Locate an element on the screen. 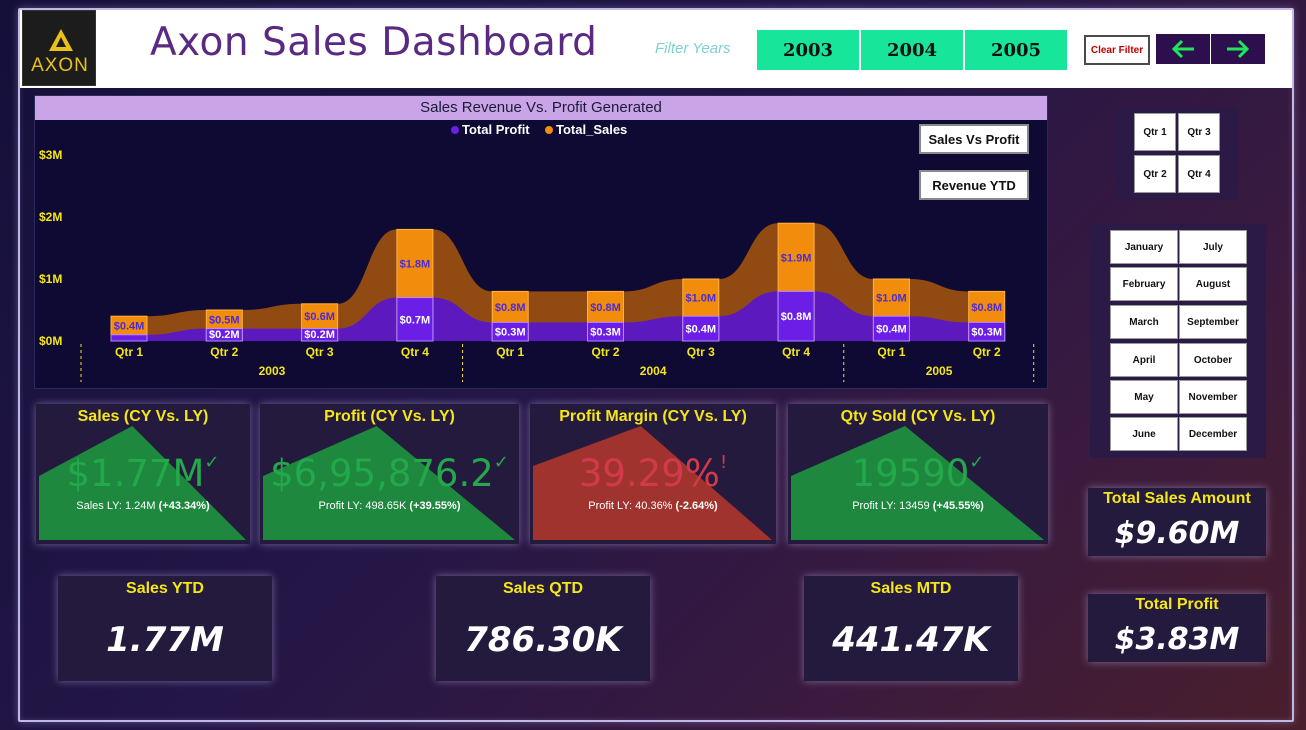 The height and width of the screenshot is (730, 1306). total-profit-card: Total Profit $3.83M is located at coordinates (1177, 628).